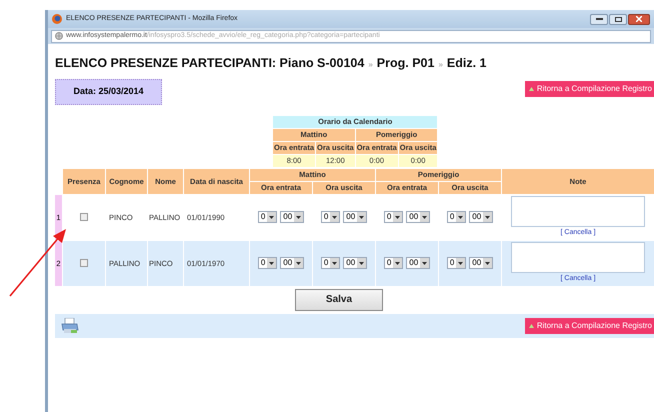 Image resolution: width=654 pixels, height=412 pixels. I want to click on page-heading: ELENCO PRESENZE PARTECIPANTI: Piano S-00104 » Prog. P01 » Ediz. 1, so click(271, 63).